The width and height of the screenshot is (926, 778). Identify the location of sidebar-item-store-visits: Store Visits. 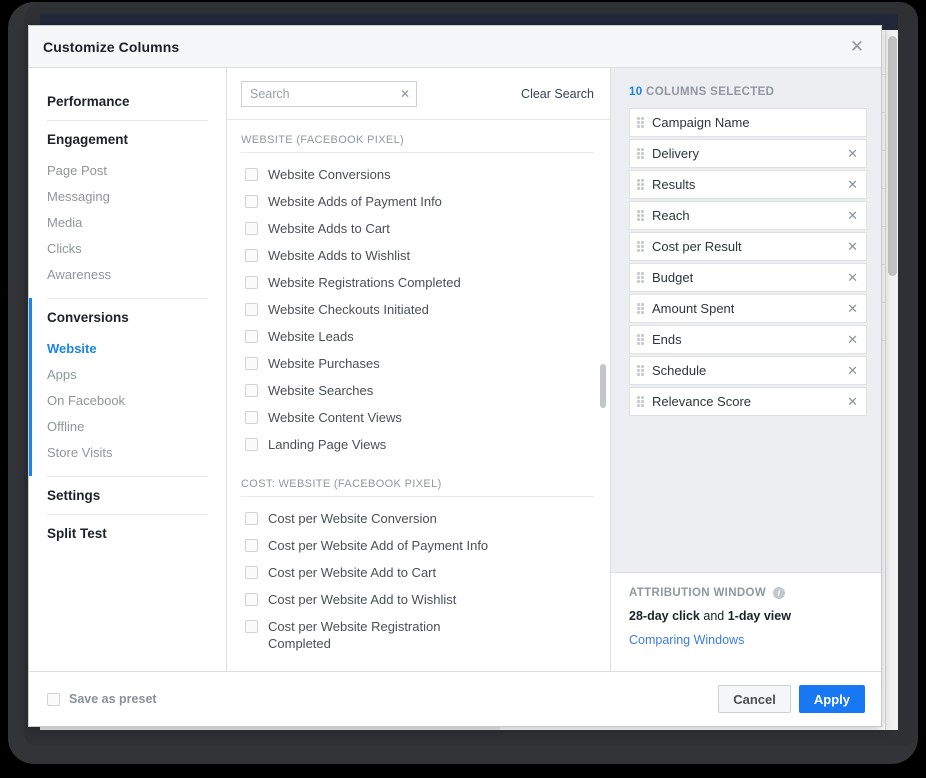
(127, 453).